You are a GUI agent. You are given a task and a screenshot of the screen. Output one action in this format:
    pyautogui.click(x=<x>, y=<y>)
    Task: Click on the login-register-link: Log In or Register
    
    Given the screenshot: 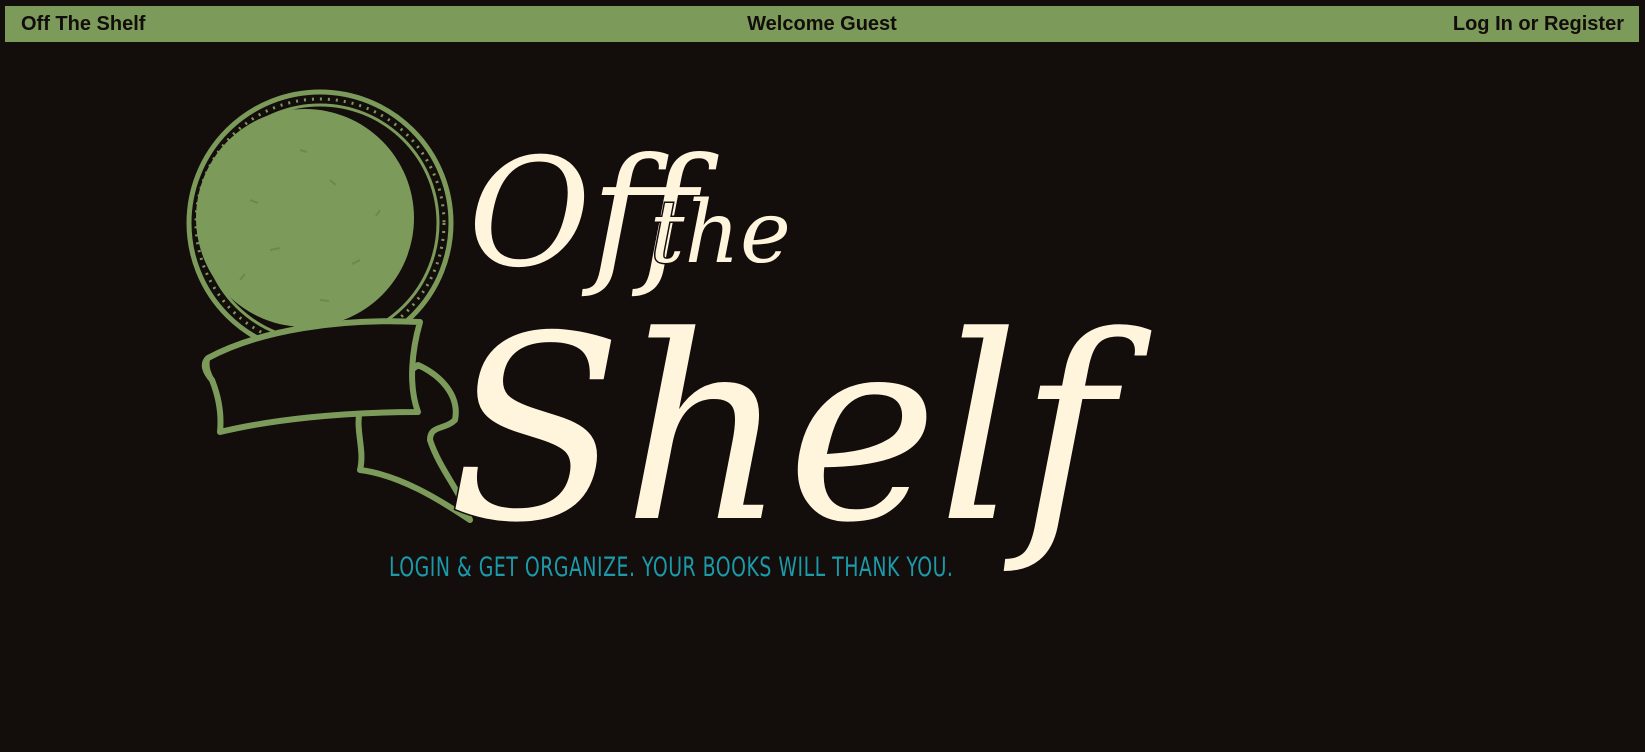 What is the action you would take?
    pyautogui.click(x=1538, y=24)
    